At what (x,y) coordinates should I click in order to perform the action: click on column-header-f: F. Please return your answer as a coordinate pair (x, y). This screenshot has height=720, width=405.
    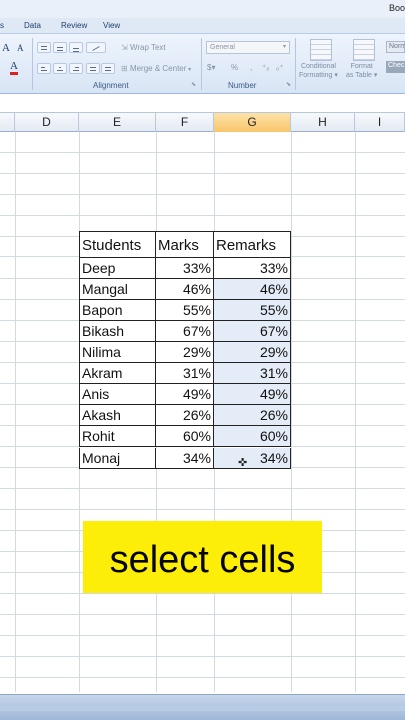
    Looking at the image, I should click on (185, 122).